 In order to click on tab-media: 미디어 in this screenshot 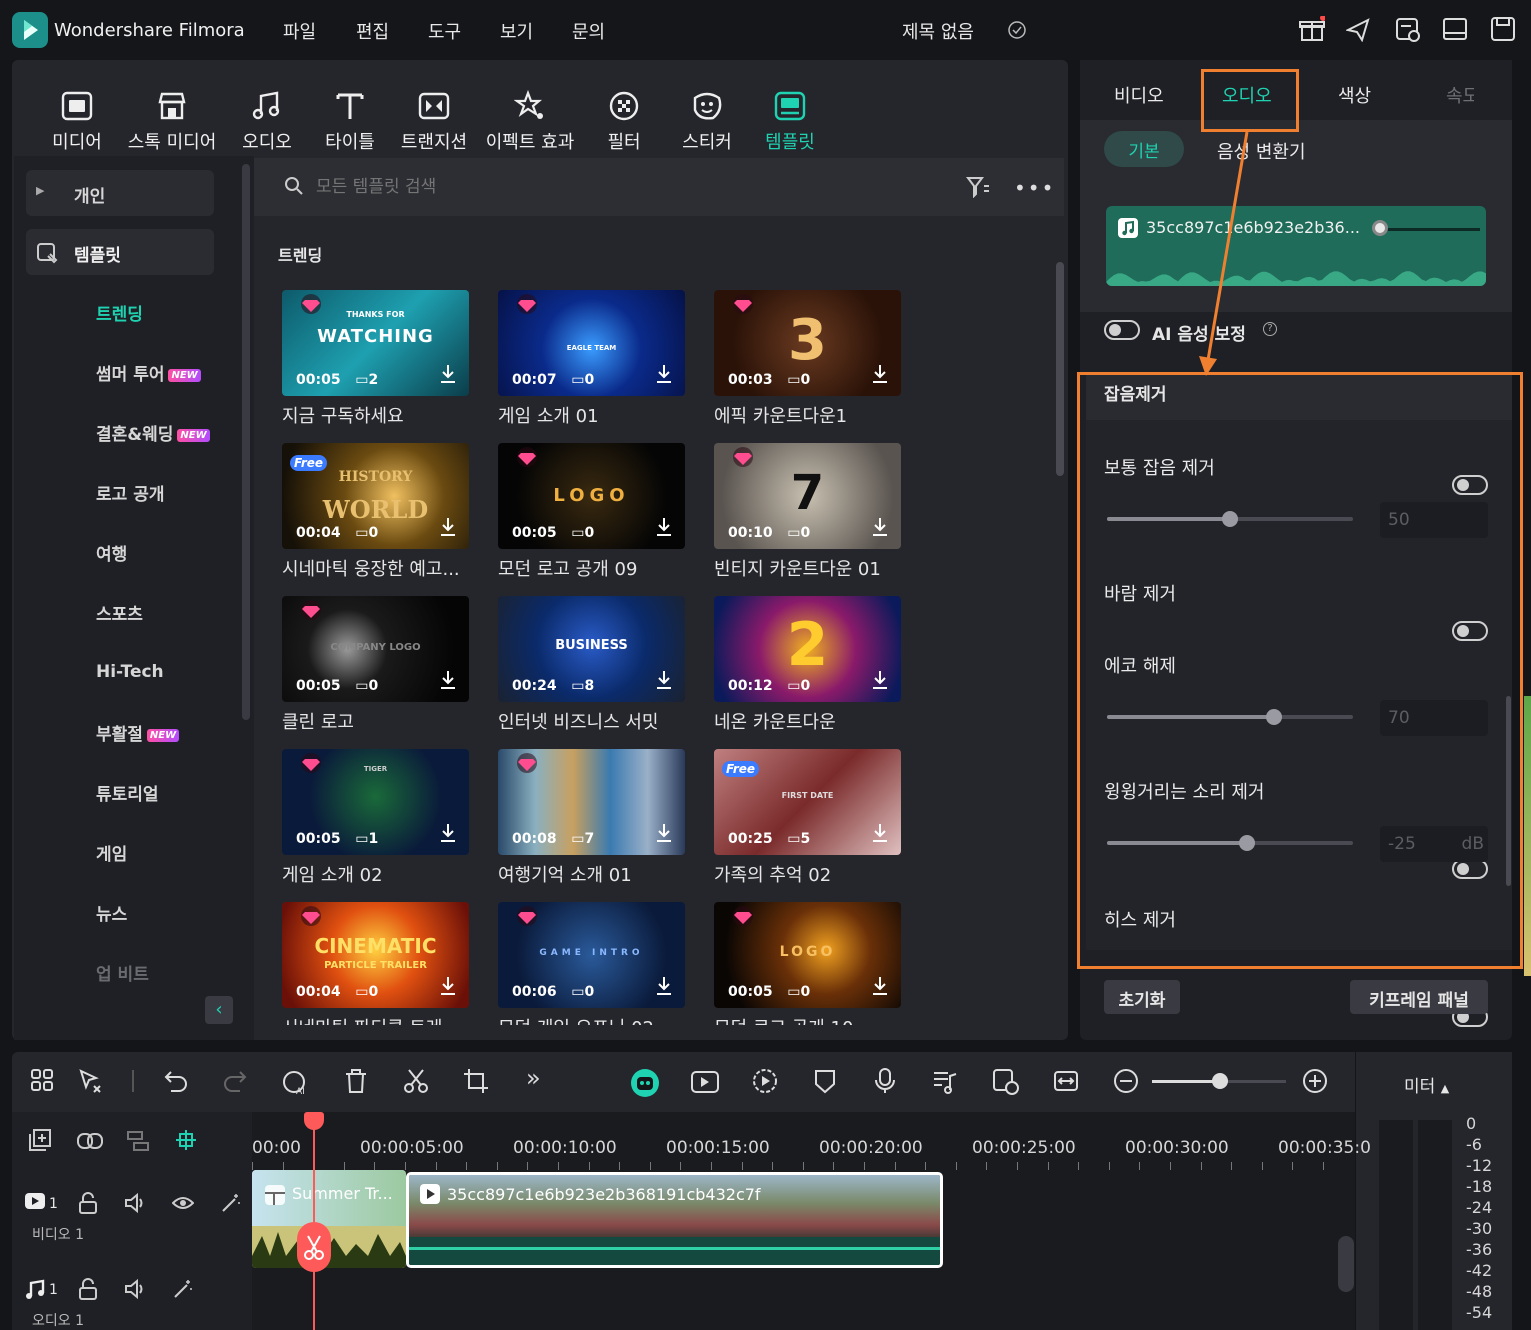, I will do `click(77, 119)`.